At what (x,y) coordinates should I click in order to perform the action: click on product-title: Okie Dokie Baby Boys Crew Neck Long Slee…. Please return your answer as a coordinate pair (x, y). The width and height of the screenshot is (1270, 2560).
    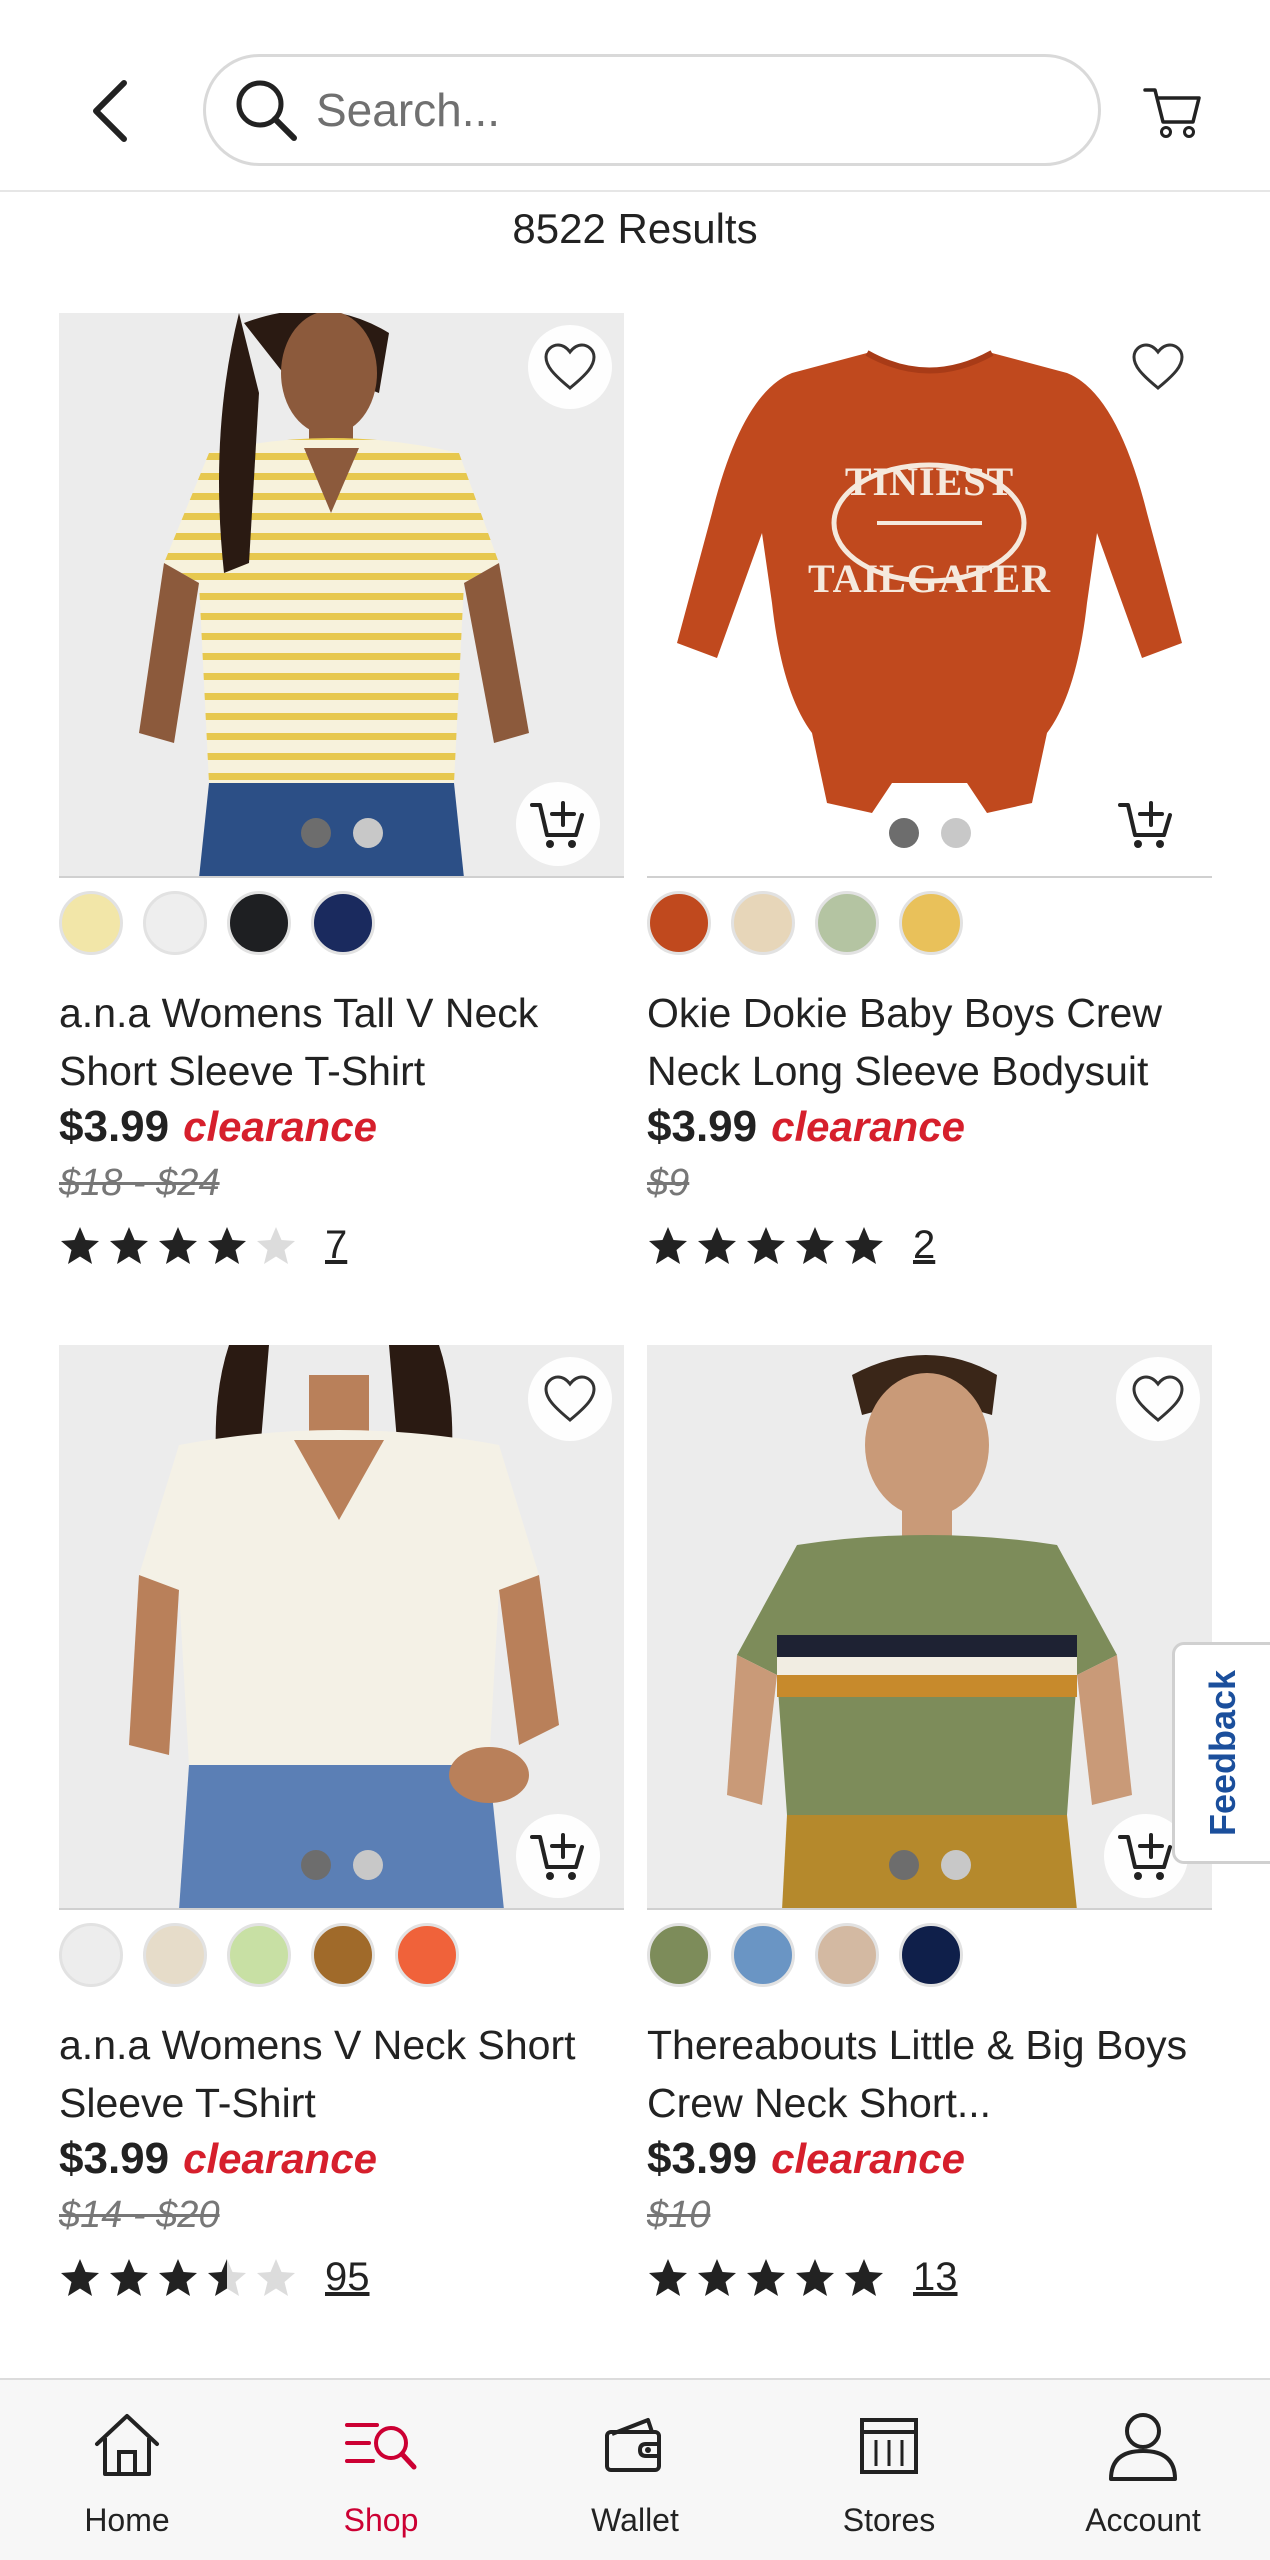
    Looking at the image, I should click on (929, 1042).